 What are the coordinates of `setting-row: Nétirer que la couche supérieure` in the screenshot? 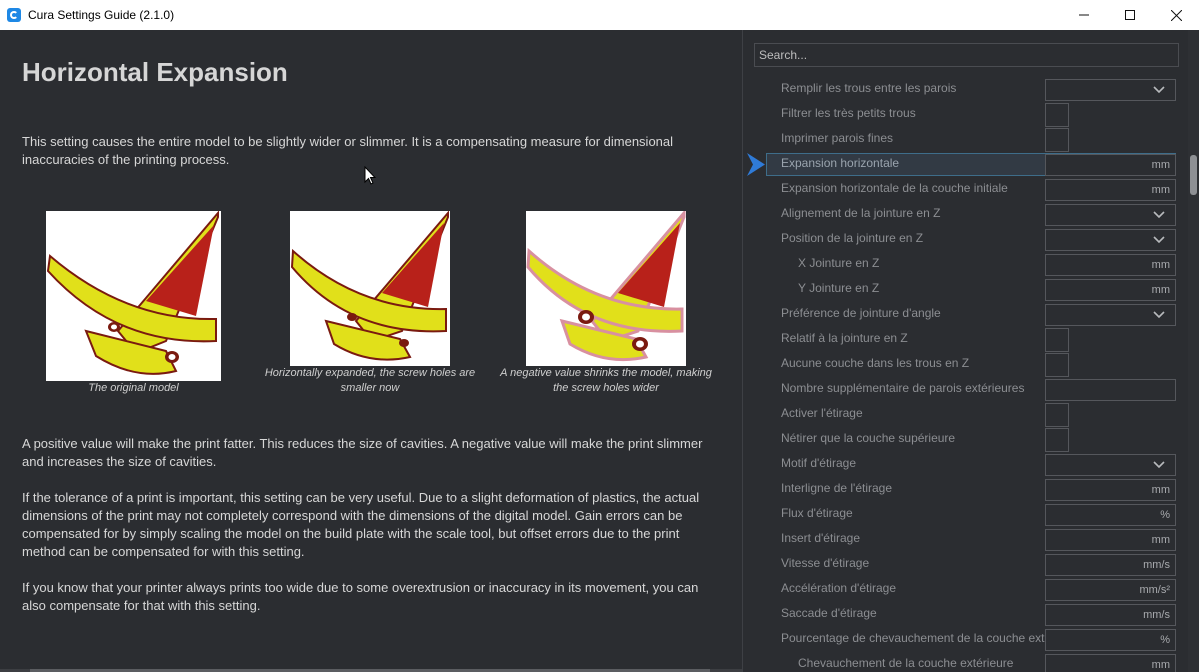 It's located at (963, 439).